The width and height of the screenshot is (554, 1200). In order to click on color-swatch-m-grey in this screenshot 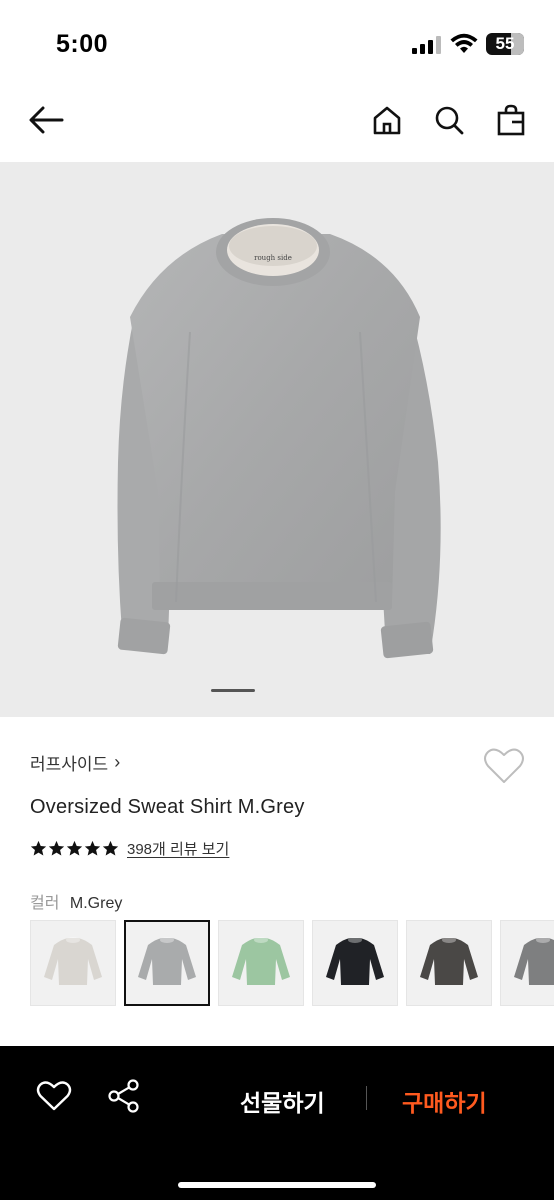, I will do `click(167, 963)`.